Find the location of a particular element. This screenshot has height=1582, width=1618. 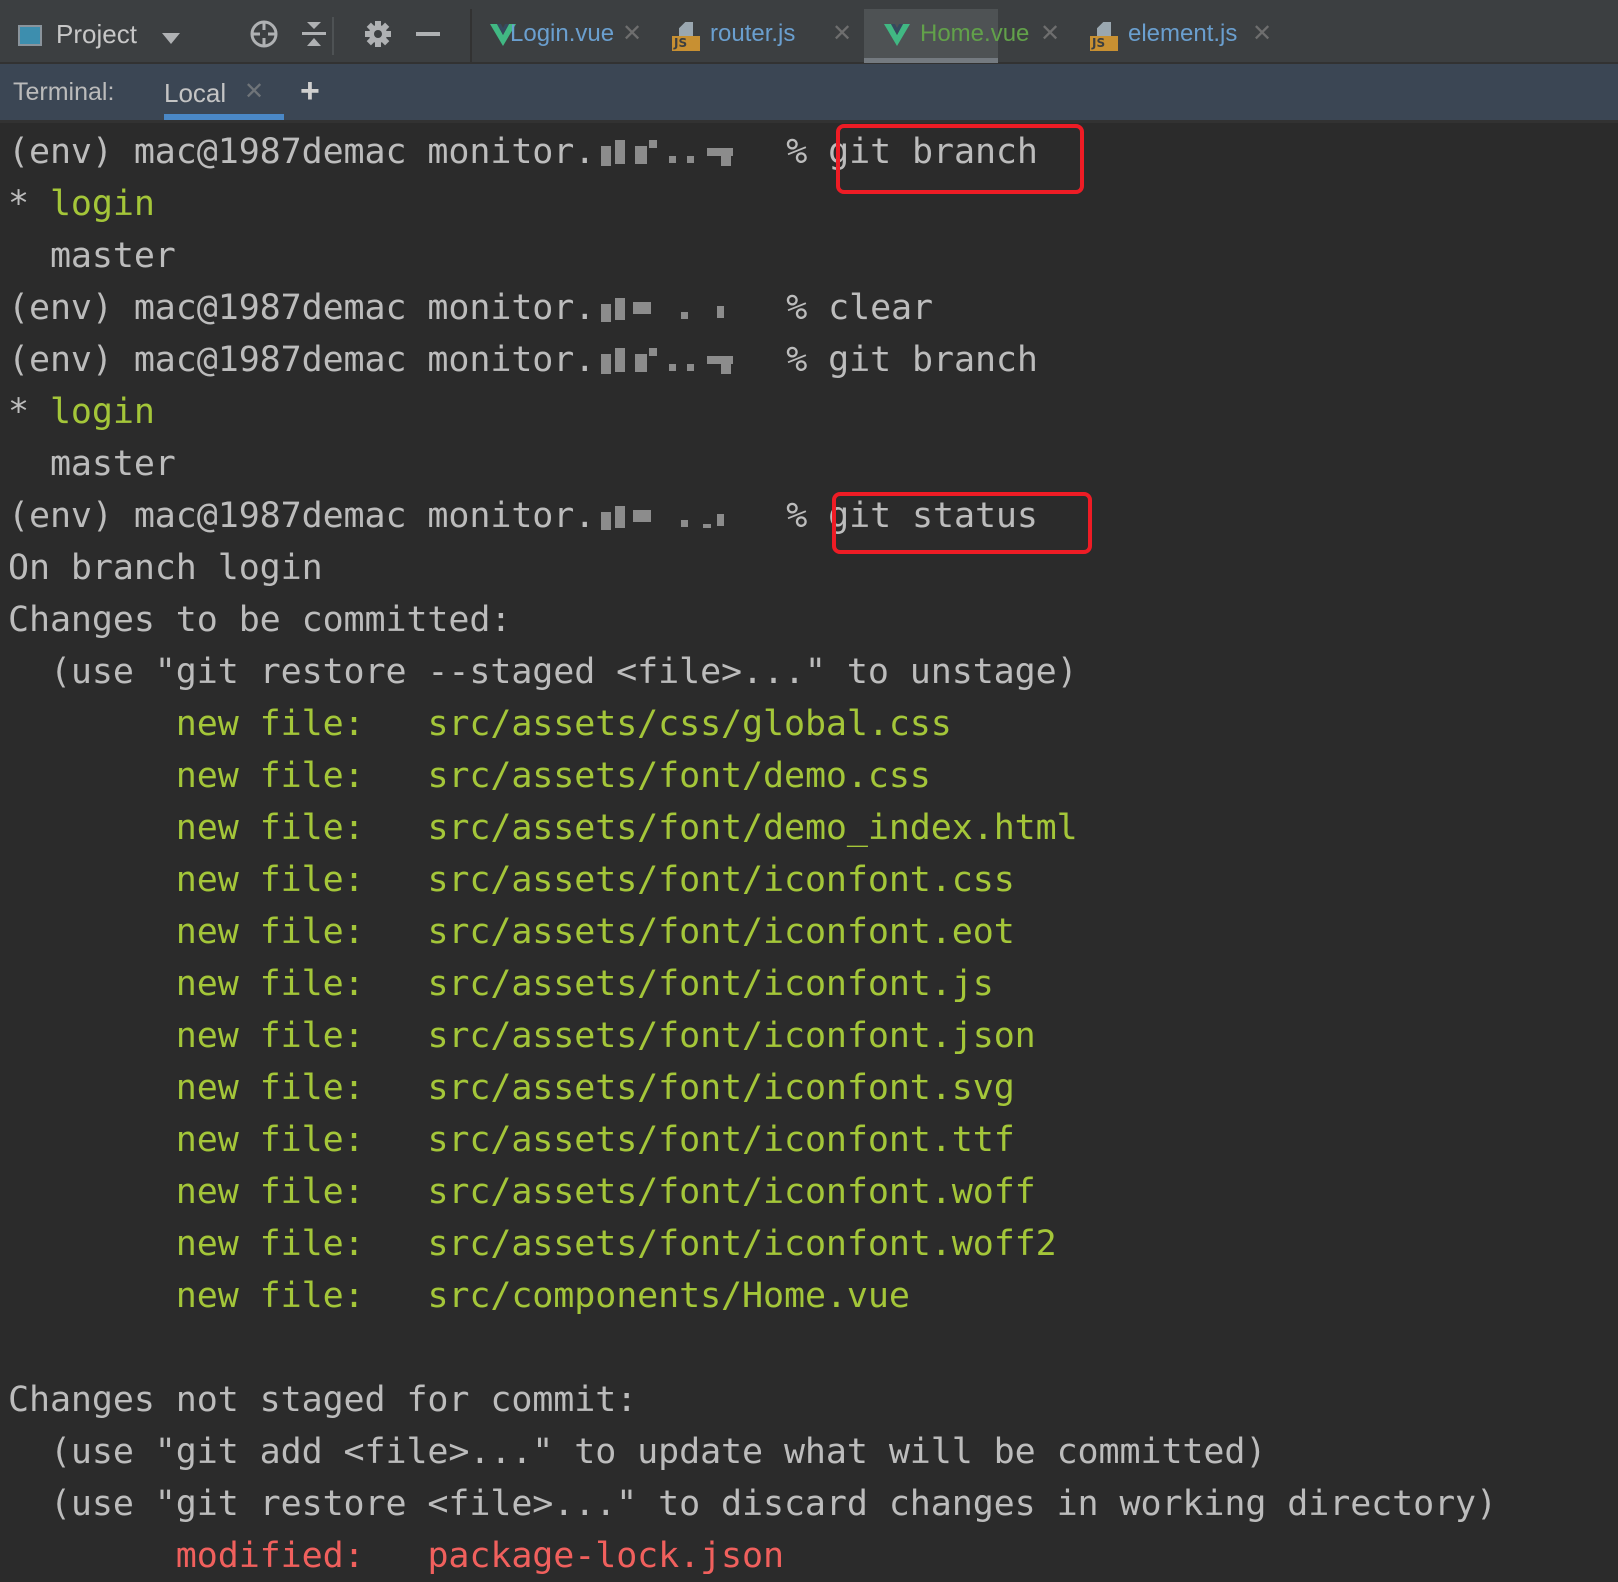

gear-icon is located at coordinates (378, 37).